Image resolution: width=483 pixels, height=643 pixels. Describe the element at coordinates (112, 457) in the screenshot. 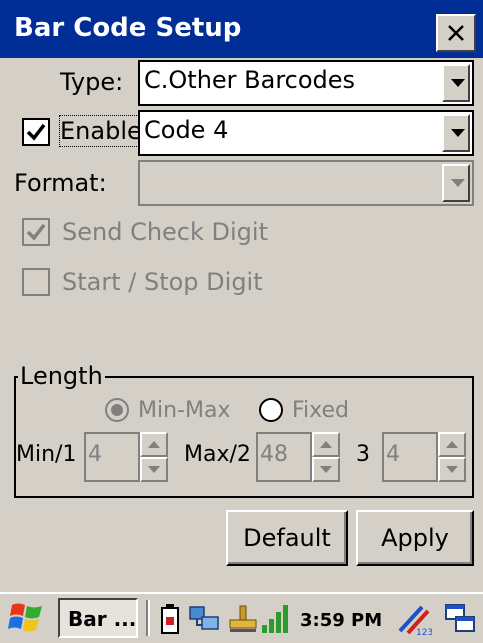

I see `min-spinner-field: 4` at that location.